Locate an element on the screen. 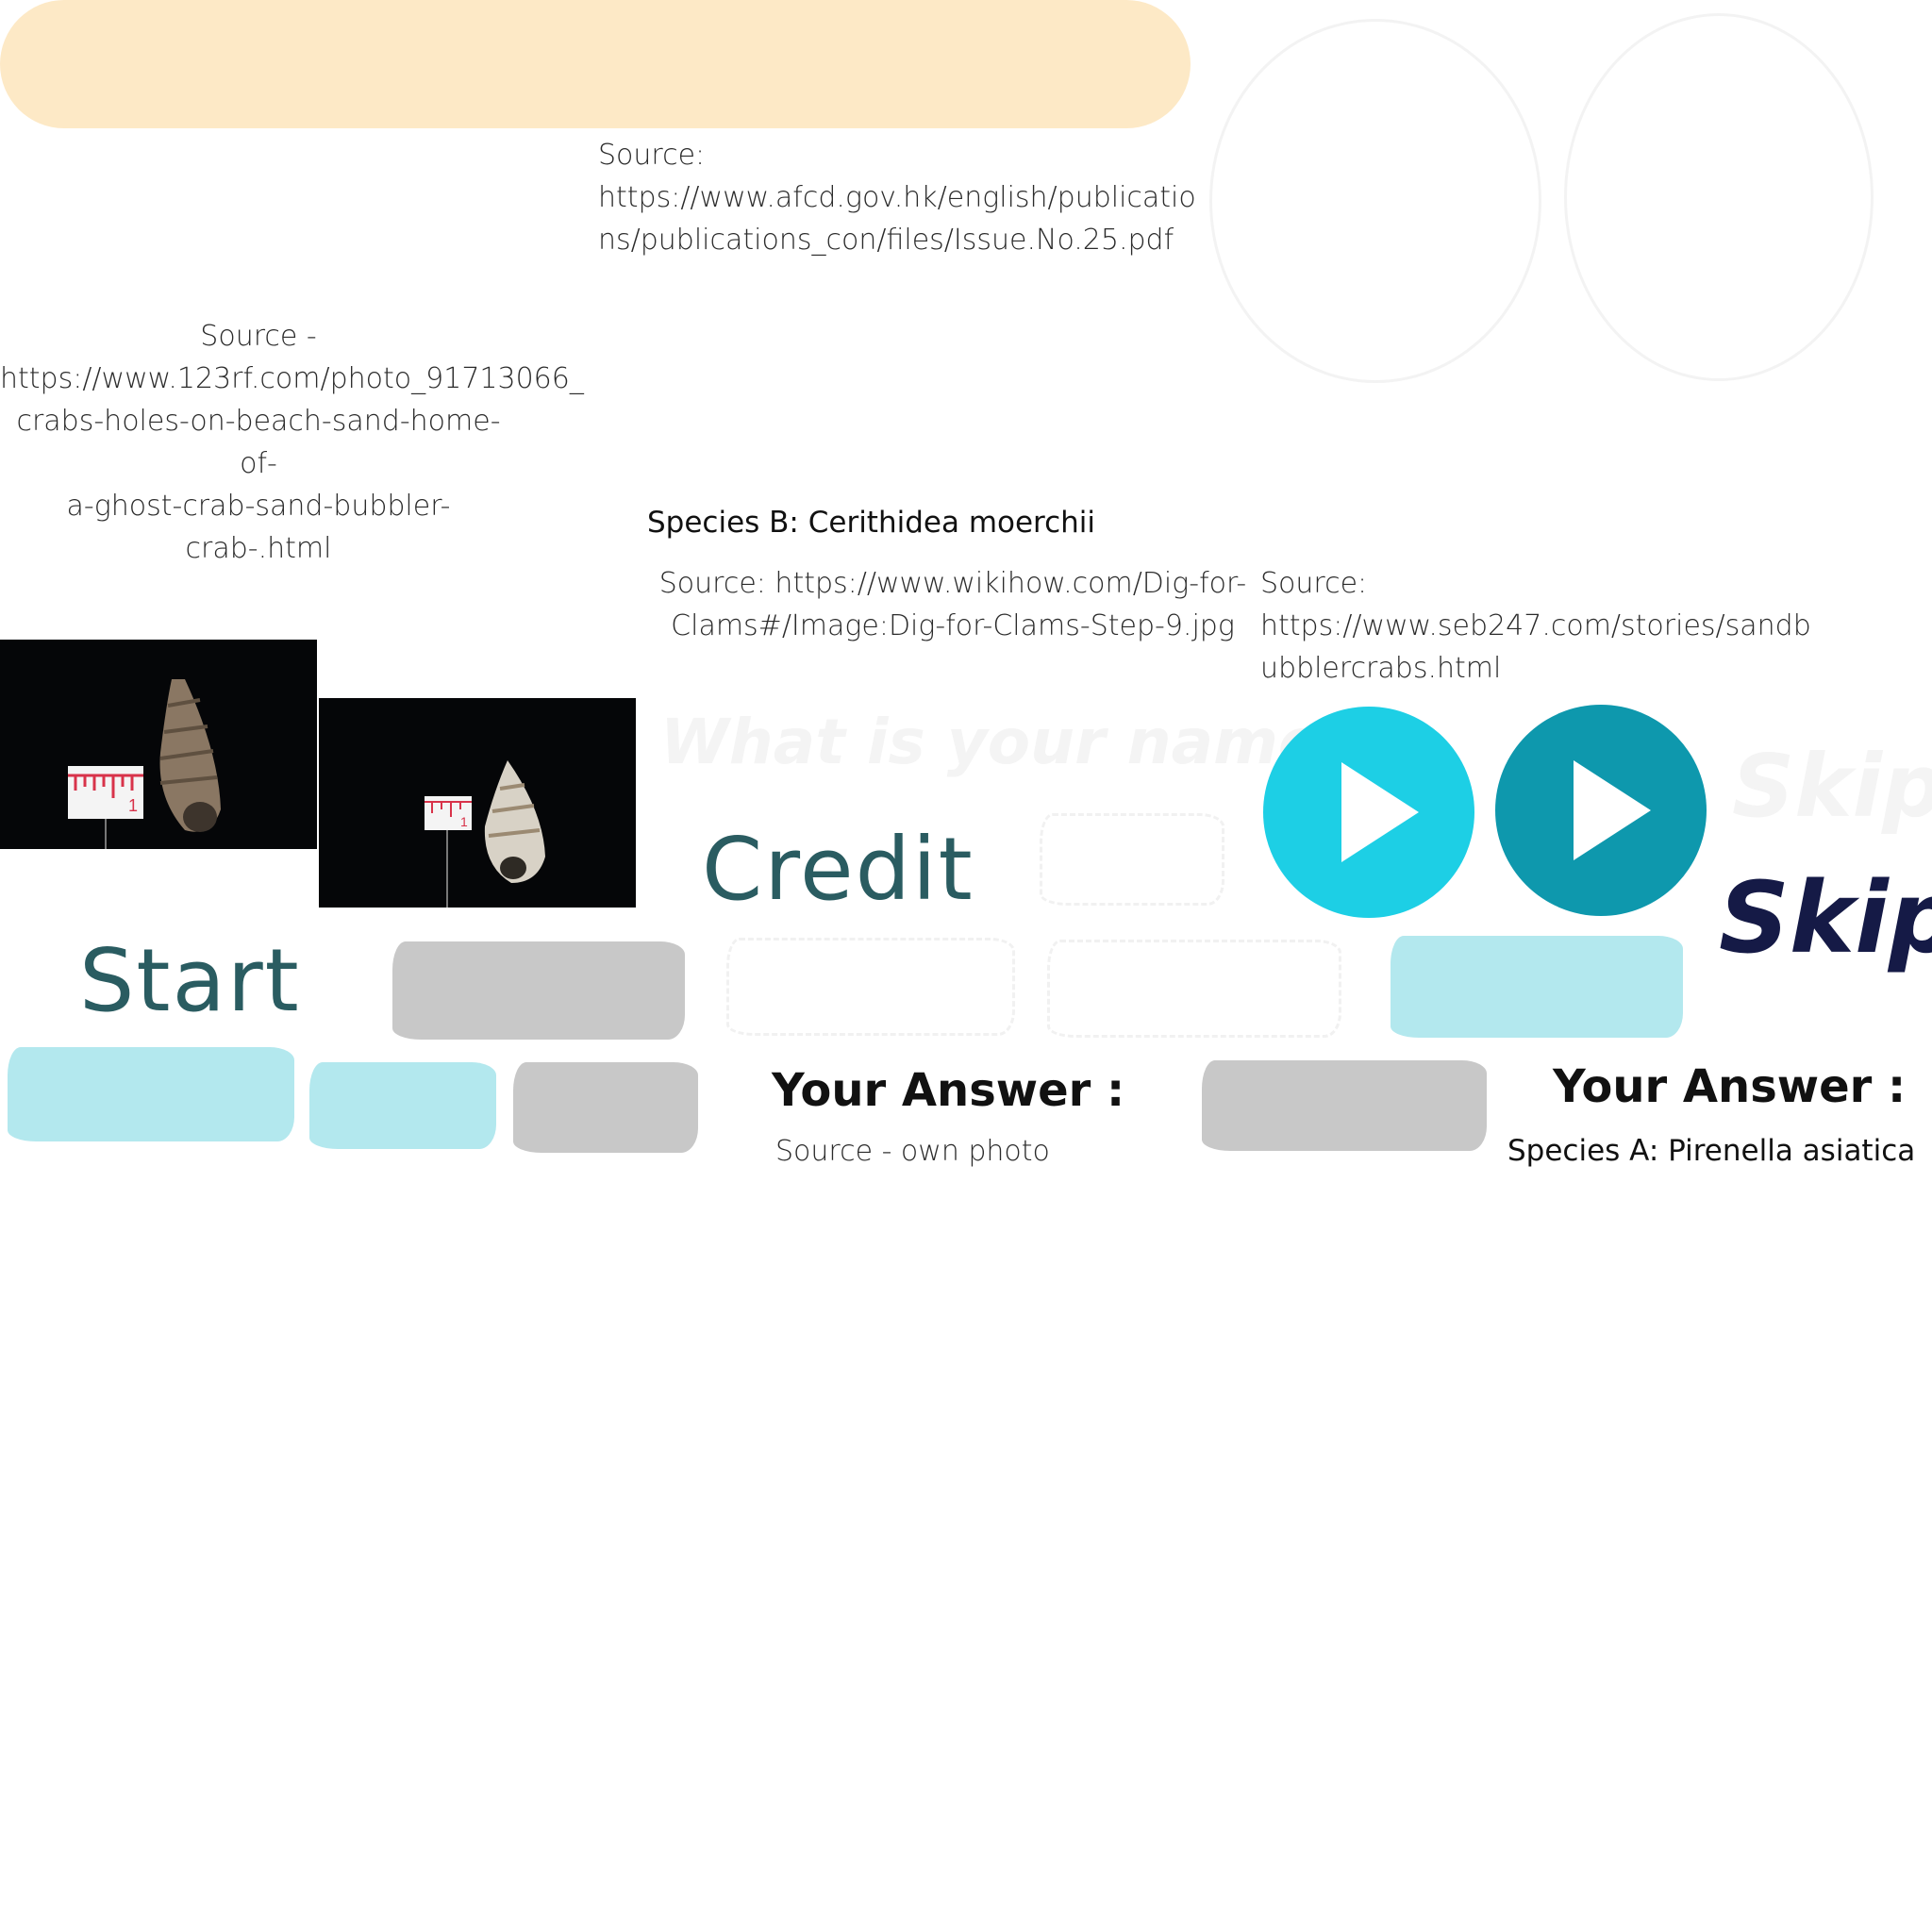  faint-circle-left is located at coordinates (1375, 201).